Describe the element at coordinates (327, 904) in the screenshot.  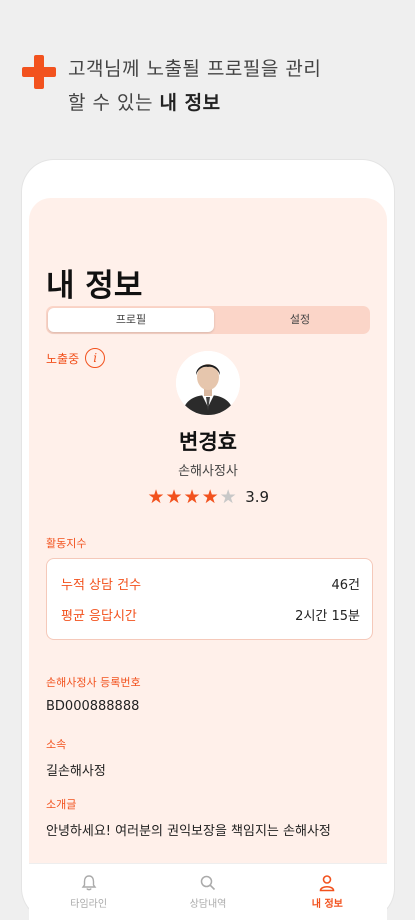
I see `tab-my-info-label: 내 정보` at that location.